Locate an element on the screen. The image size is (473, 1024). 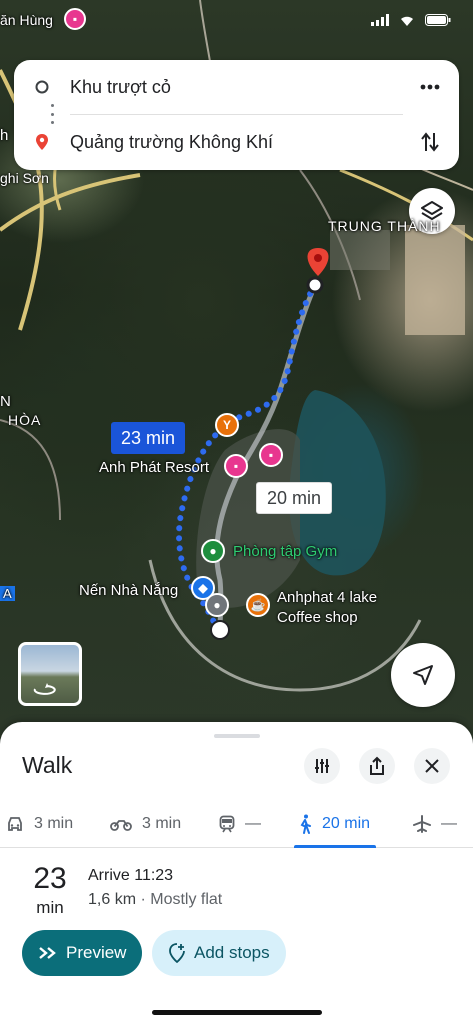
bar-poi-icon: Y is located at coordinates (227, 425).